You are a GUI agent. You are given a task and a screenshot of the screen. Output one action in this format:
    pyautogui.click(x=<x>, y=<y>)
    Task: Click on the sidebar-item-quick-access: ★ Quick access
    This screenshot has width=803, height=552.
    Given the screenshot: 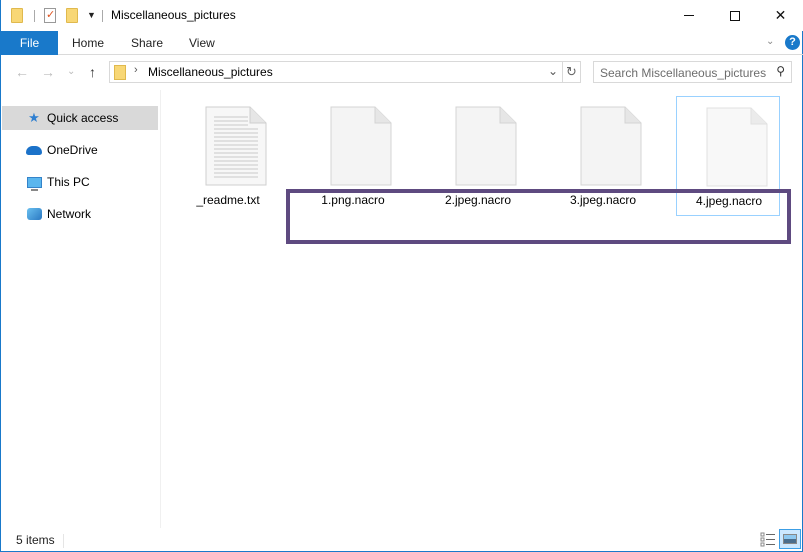 What is the action you would take?
    pyautogui.click(x=80, y=118)
    